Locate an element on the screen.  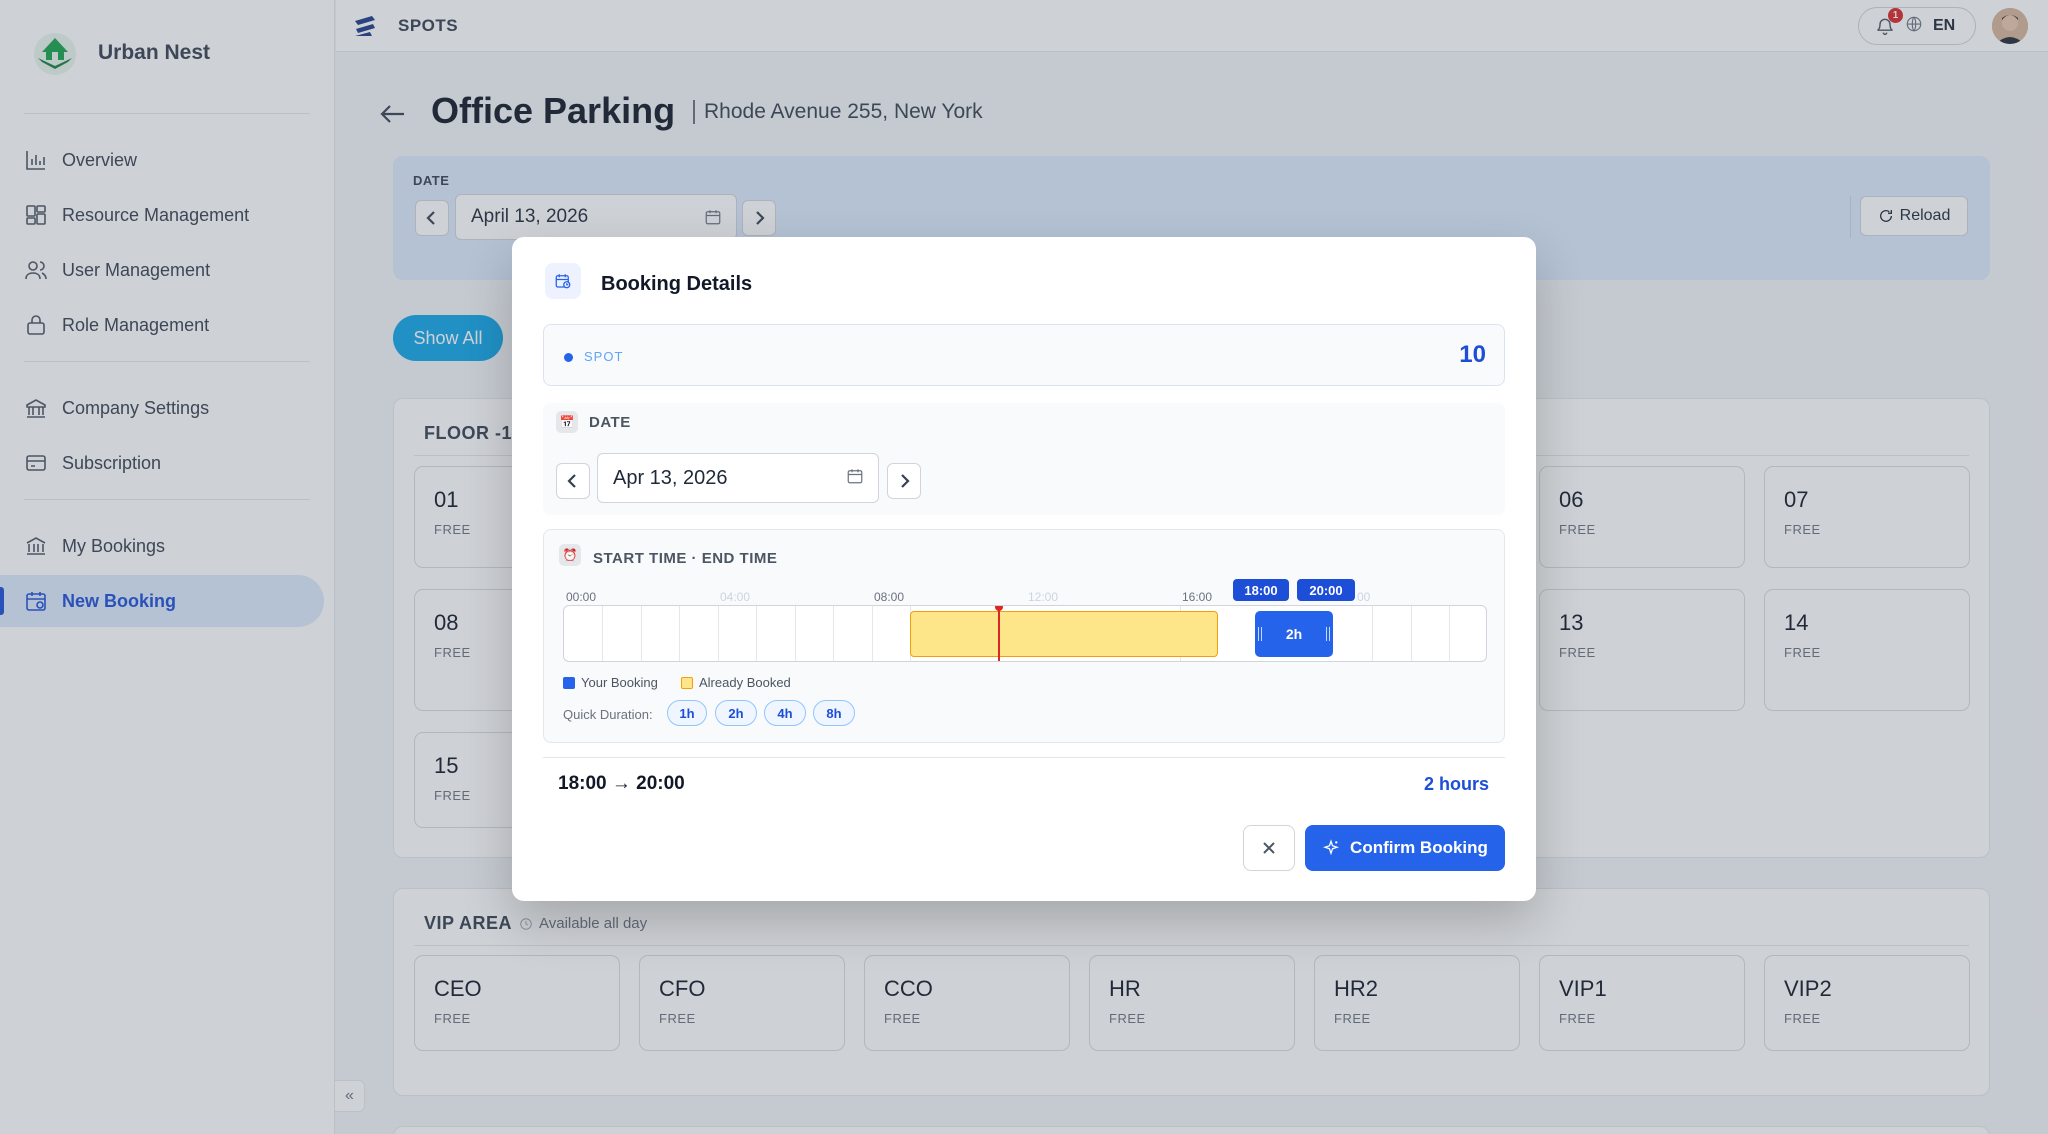
time-tick-label: 08:00 is located at coordinates (889, 597).